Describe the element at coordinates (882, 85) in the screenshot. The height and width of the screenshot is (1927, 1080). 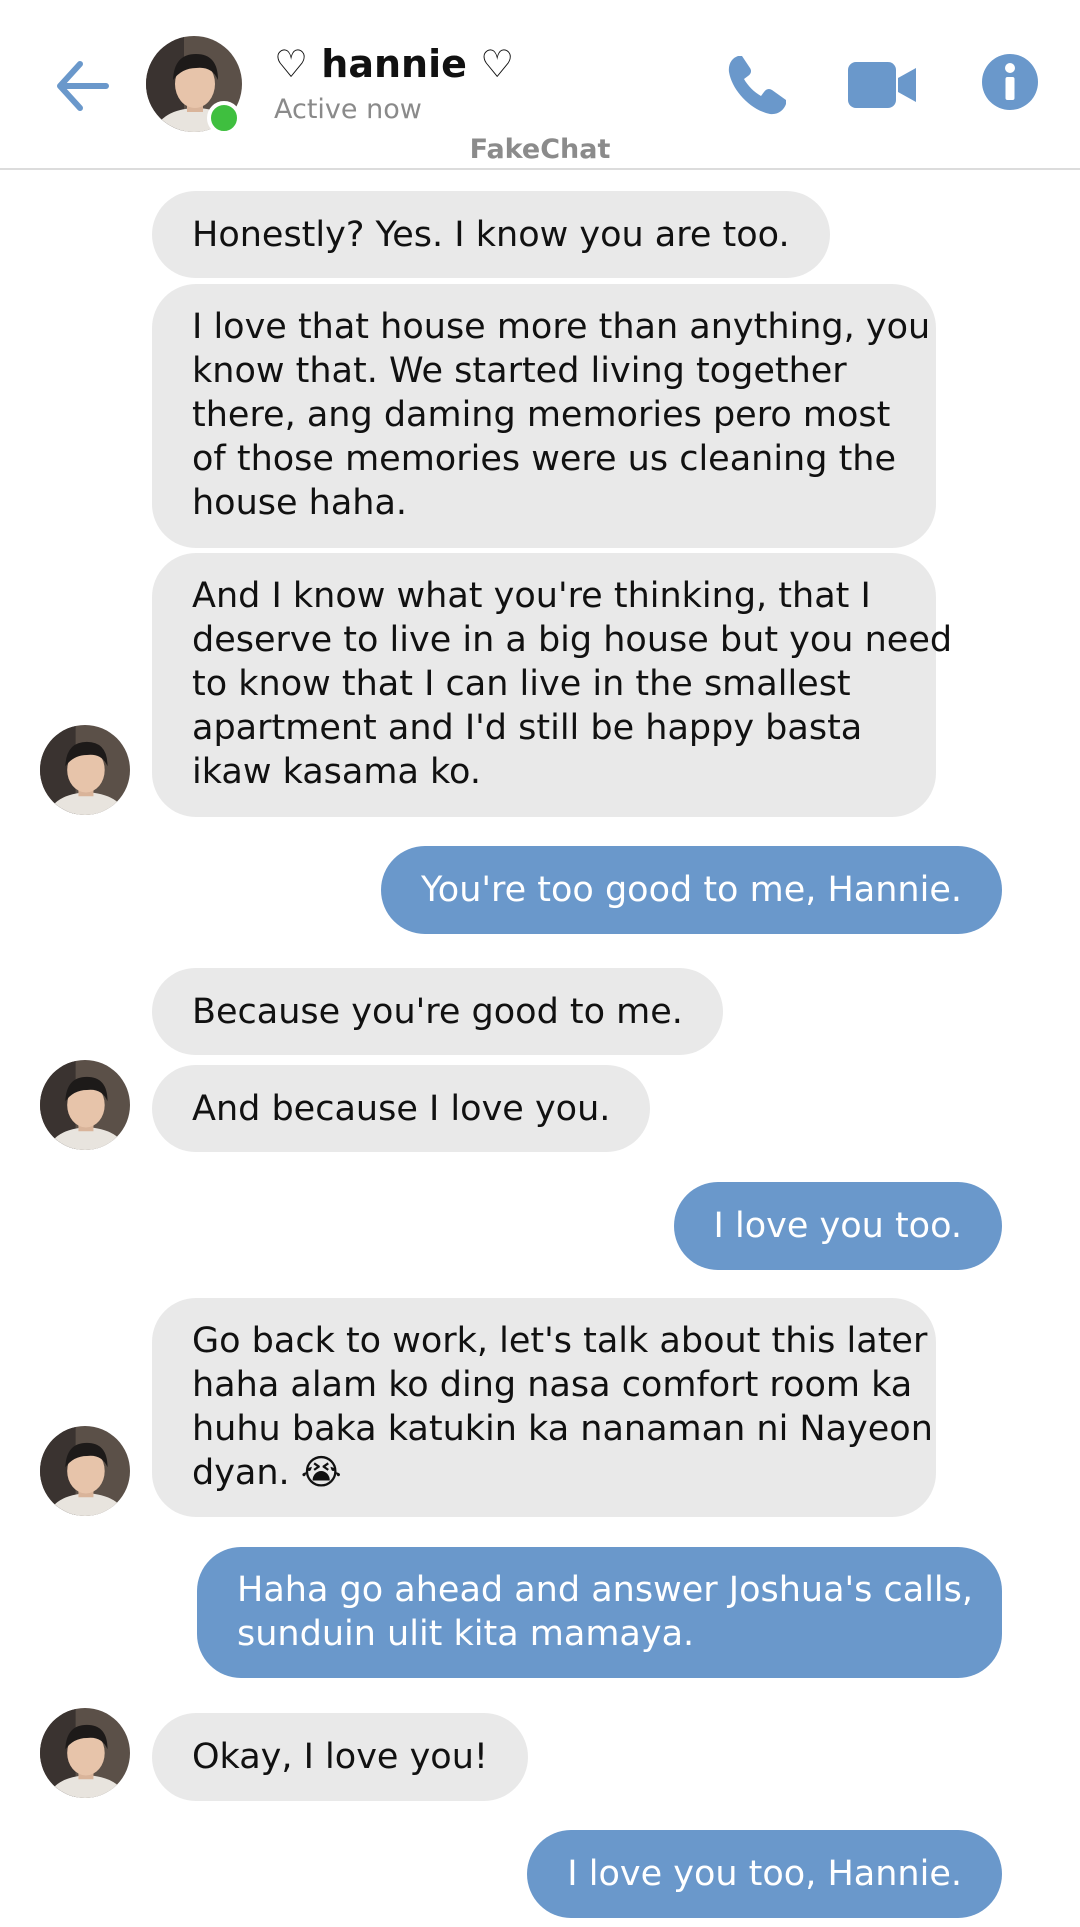
I see `video-camera-icon` at that location.